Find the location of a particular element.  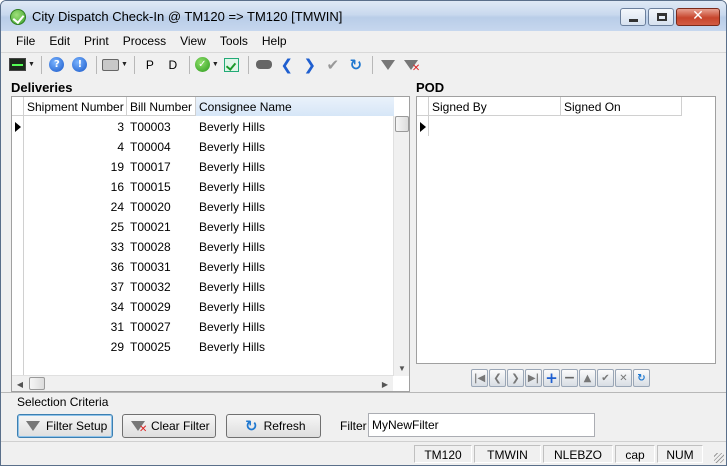

monitor-button: ▼ is located at coordinates (22, 65).